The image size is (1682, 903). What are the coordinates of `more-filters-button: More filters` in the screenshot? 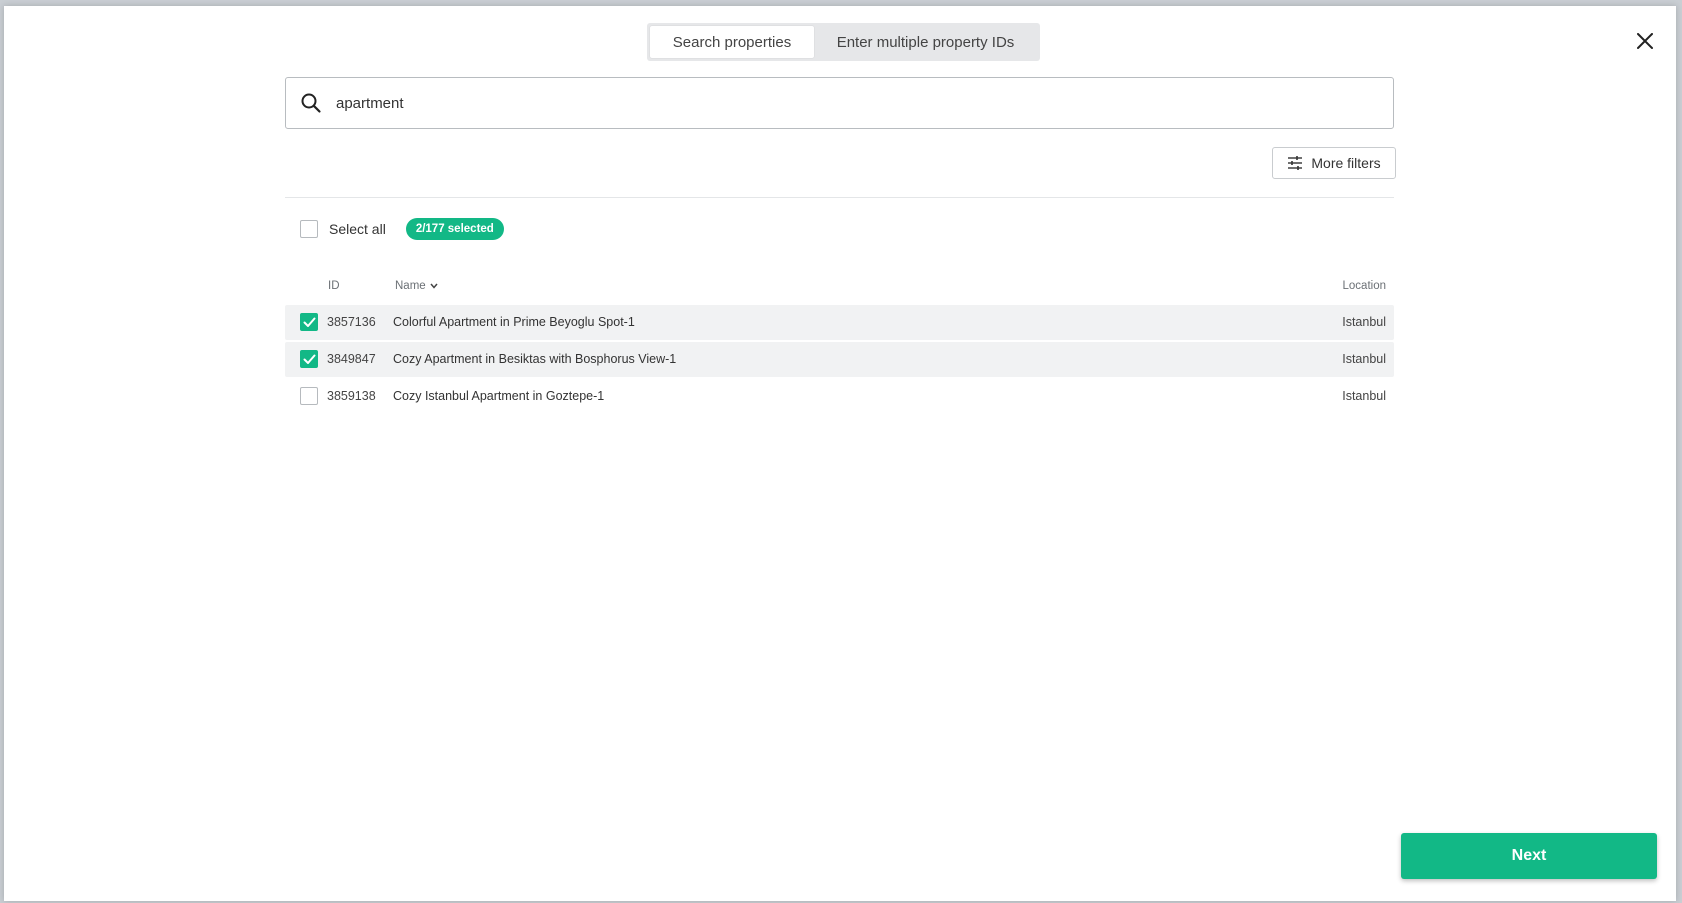 It's located at (1334, 163).